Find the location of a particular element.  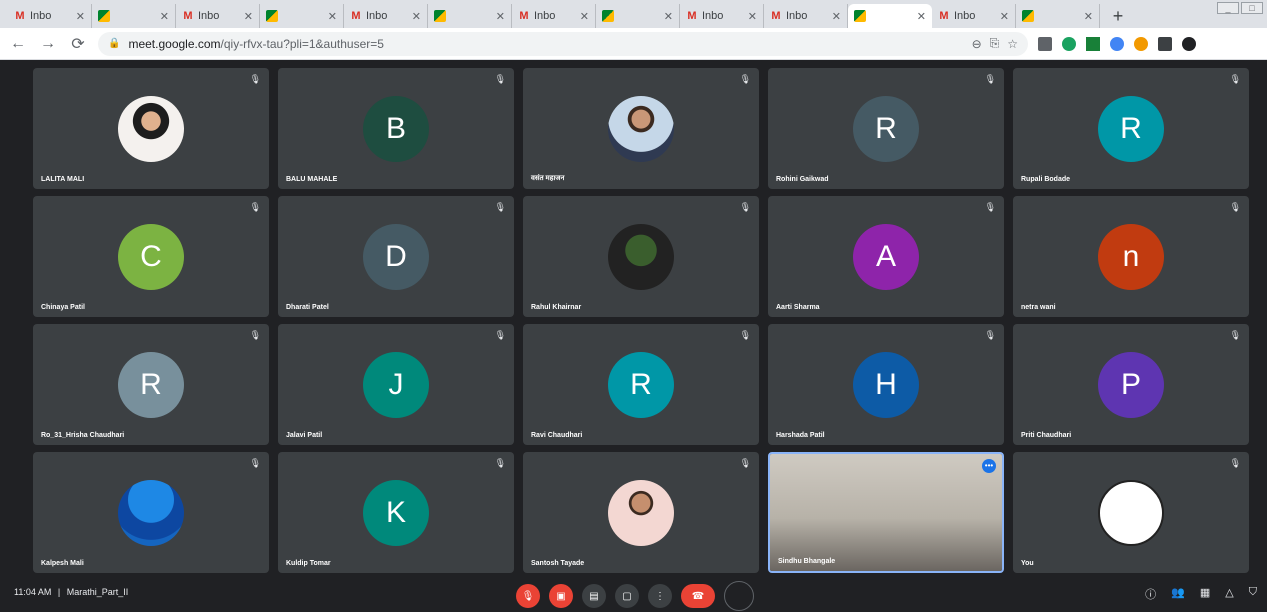

participant-tile: 🎙 B BALU MAHALE is located at coordinates (396, 128).